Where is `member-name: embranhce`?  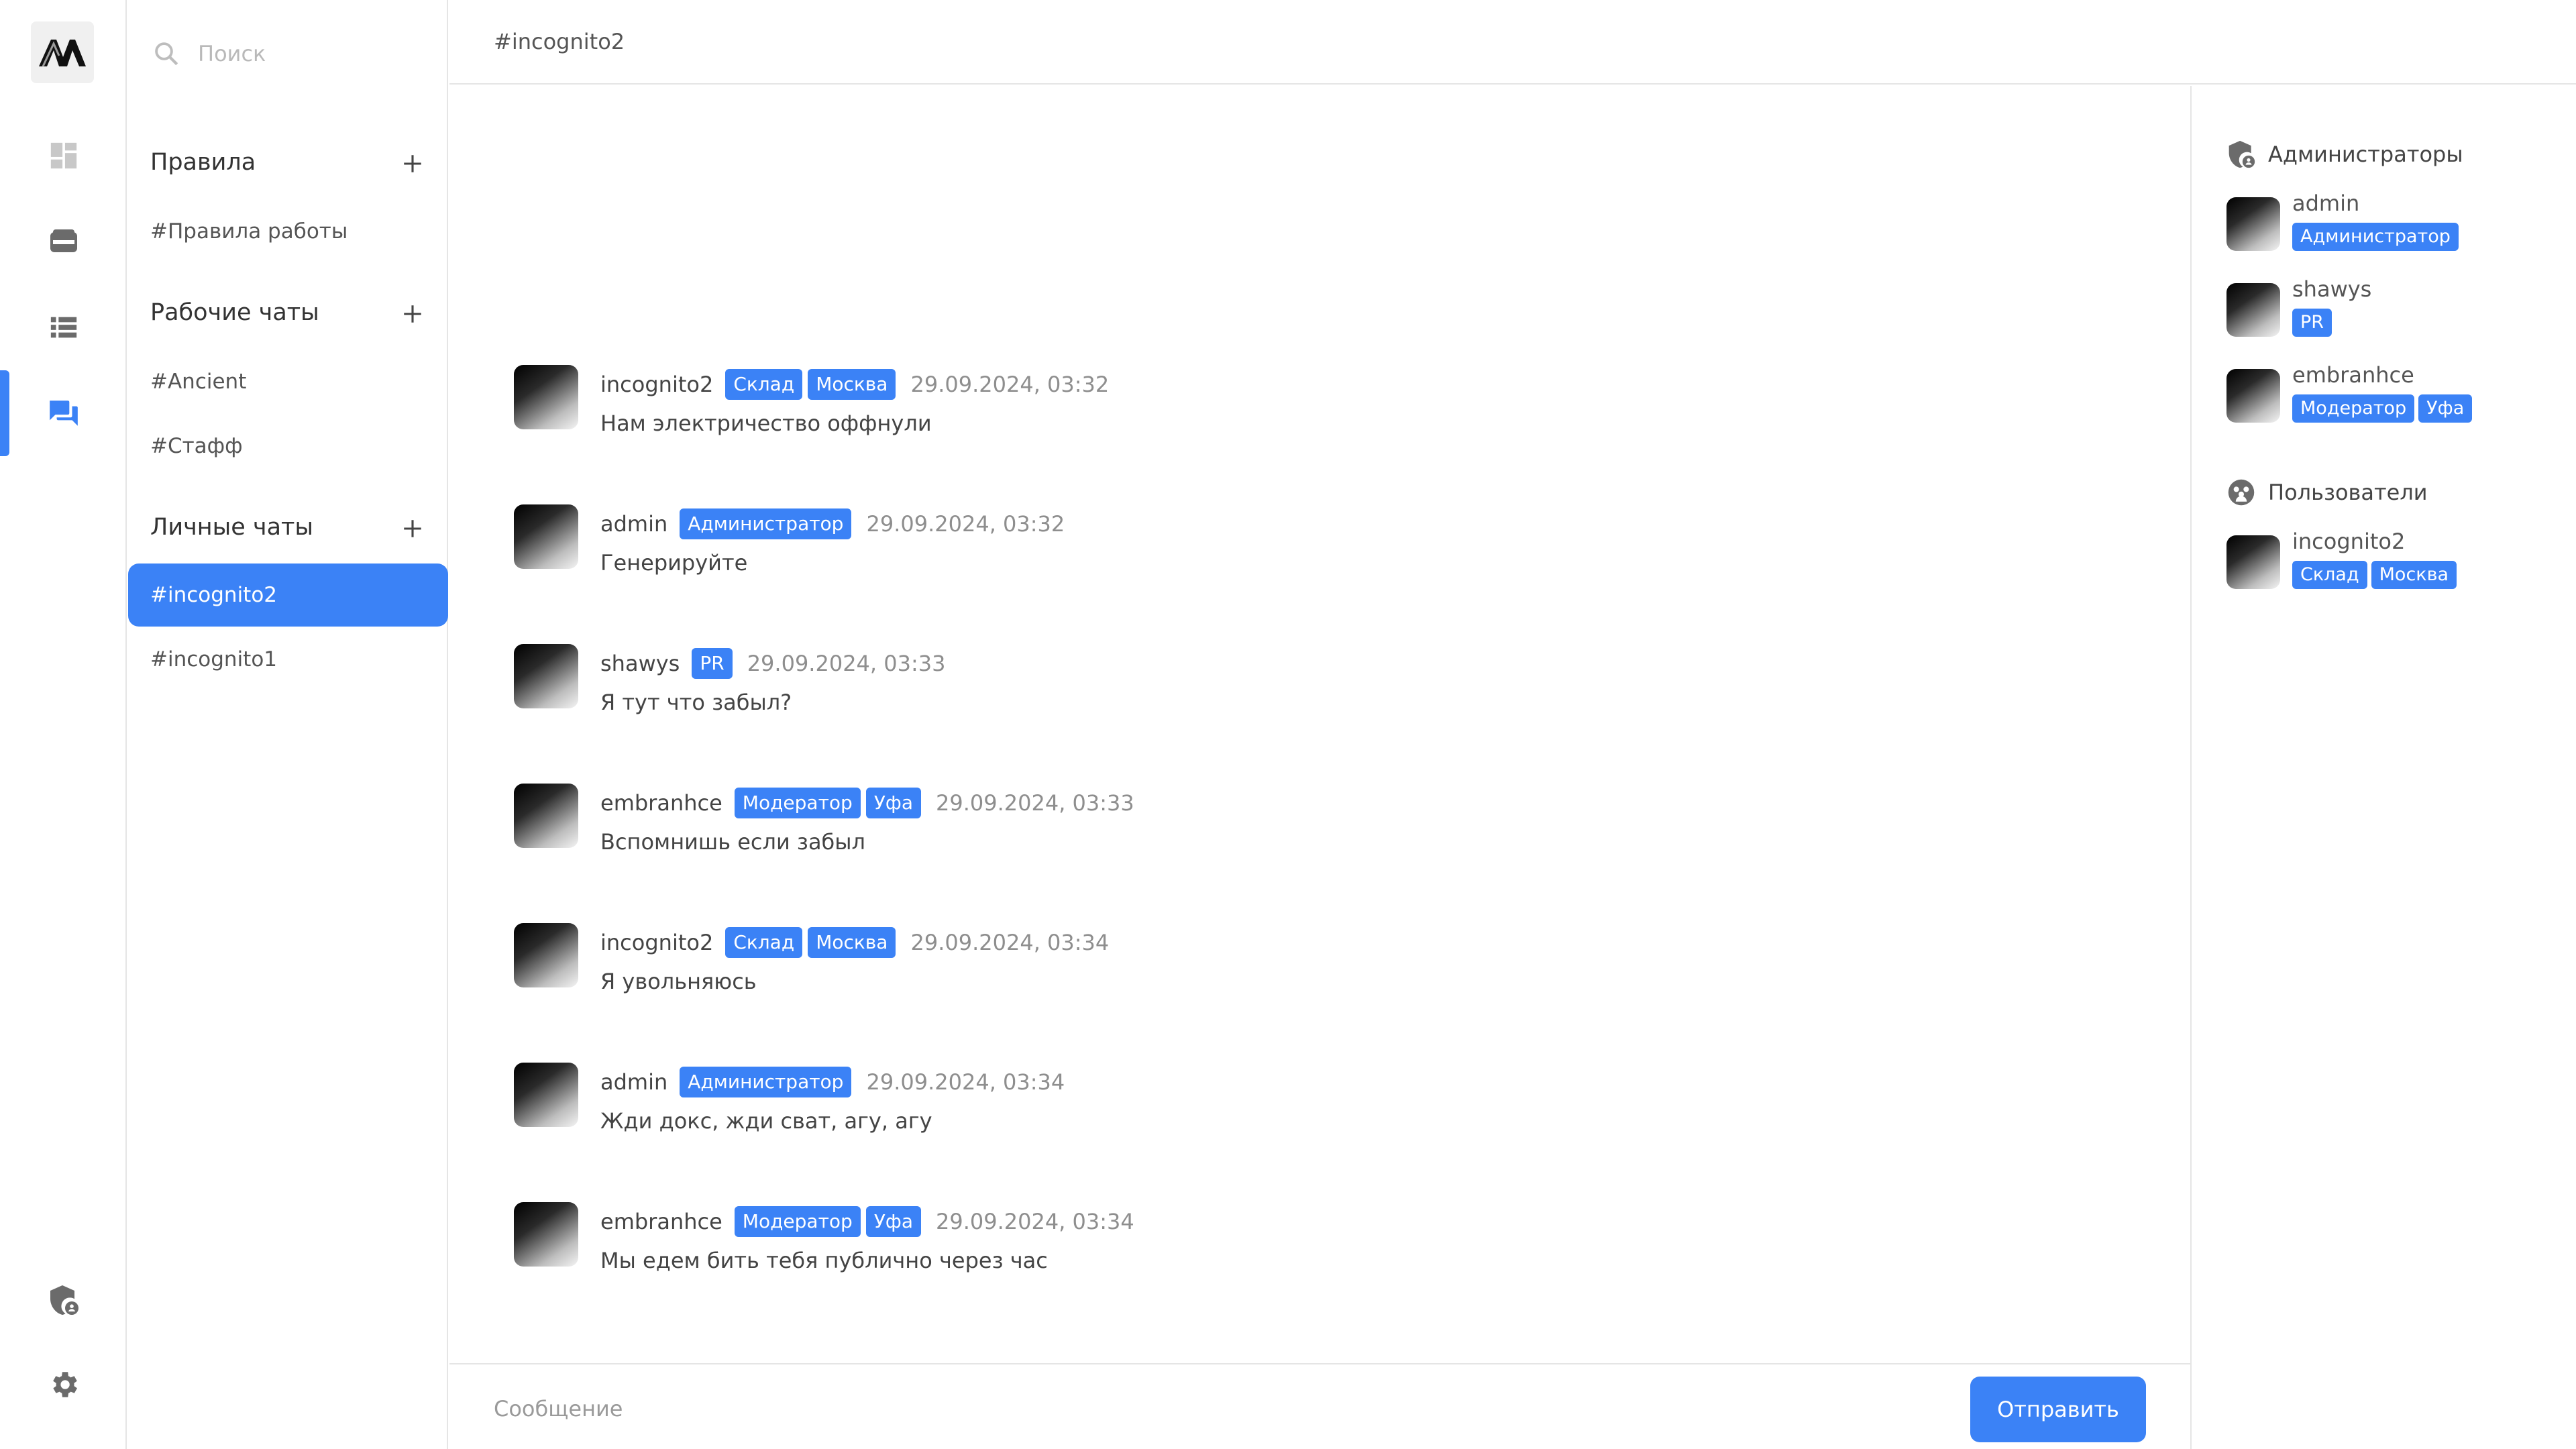
member-name: embranhce is located at coordinates (2353, 375).